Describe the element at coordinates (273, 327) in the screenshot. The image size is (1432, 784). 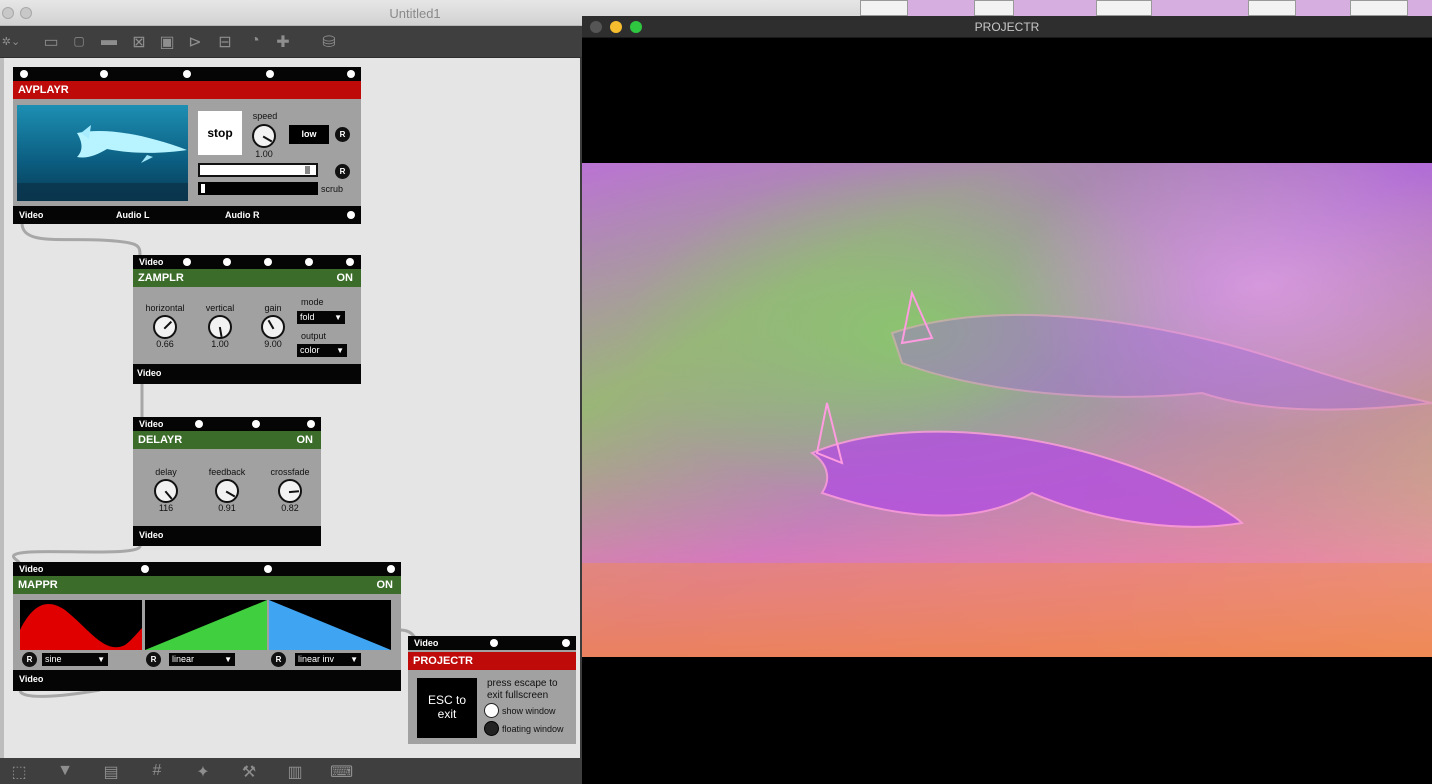
I see `gain-dial` at that location.